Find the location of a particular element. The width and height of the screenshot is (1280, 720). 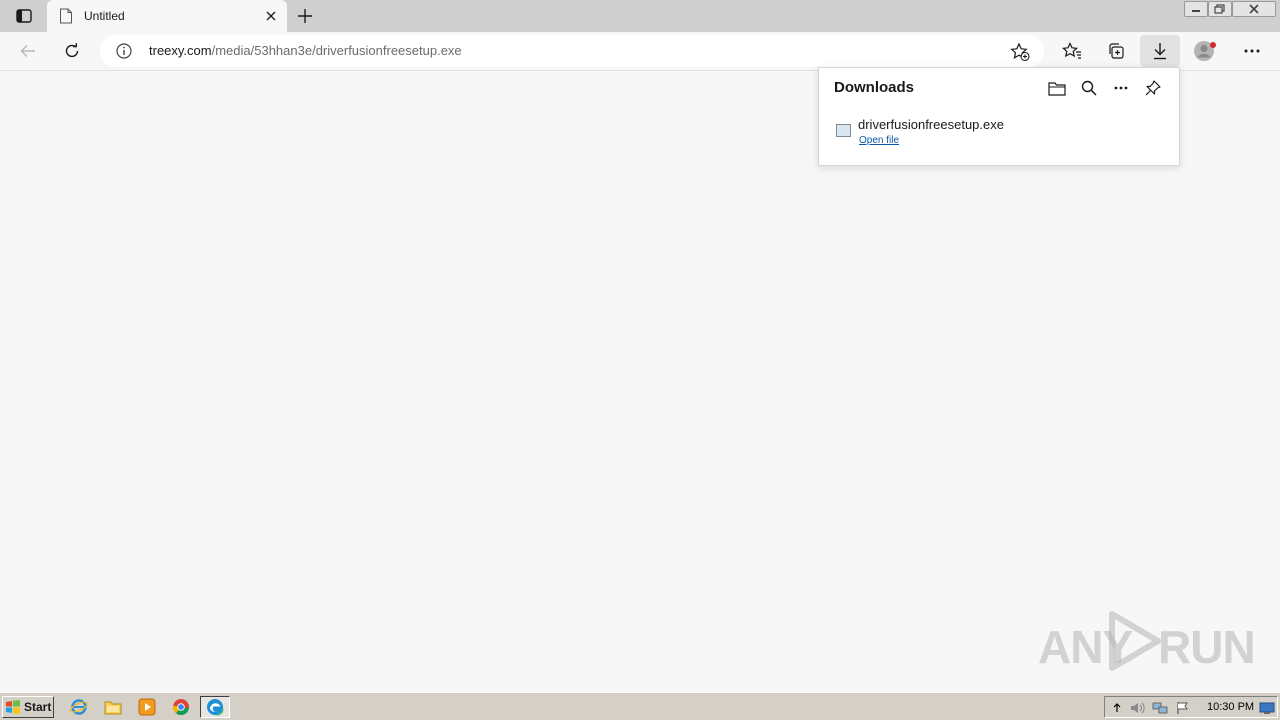

downloads-button is located at coordinates (1160, 51).